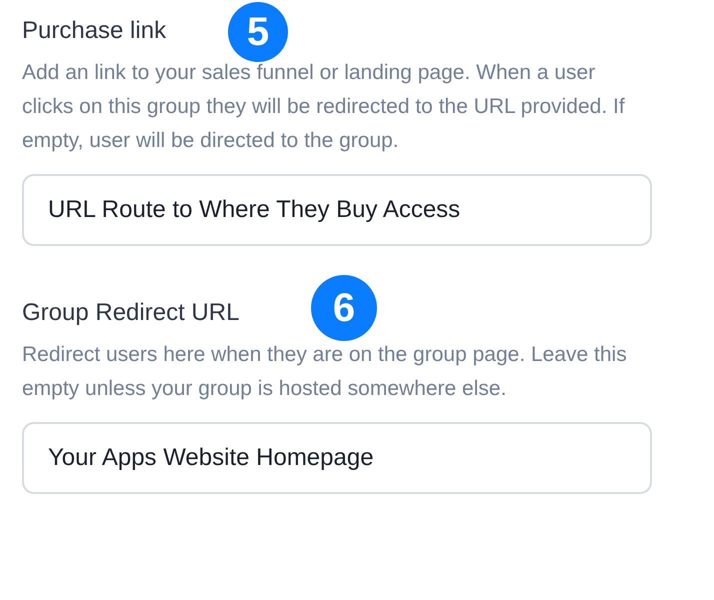 This screenshot has width=714, height=600. What do you see at coordinates (325, 372) in the screenshot?
I see `field-description: Redirect users here when they are on the group page. Leave this empty unless your group is hosted somewhere else.` at bounding box center [325, 372].